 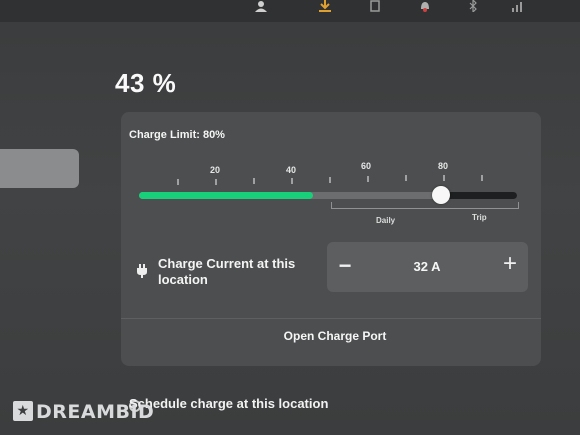 What do you see at coordinates (386, 220) in the screenshot?
I see `daily-range-label: Daily` at bounding box center [386, 220].